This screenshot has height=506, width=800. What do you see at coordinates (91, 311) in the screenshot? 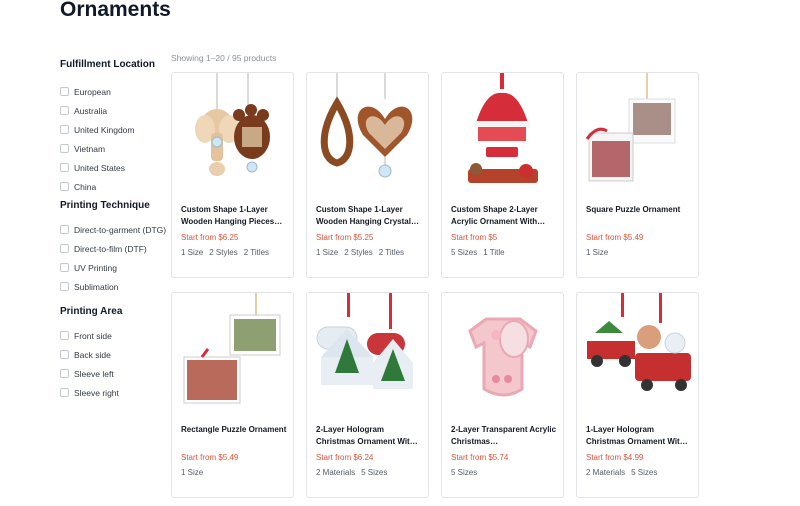
I see `filter-heading: Printing Area` at bounding box center [91, 311].